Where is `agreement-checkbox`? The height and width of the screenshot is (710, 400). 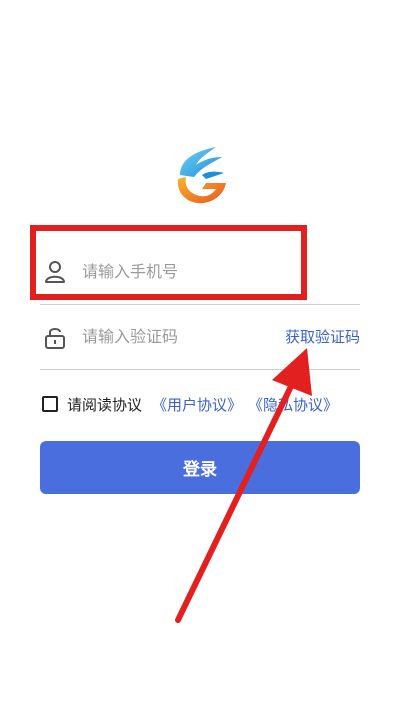 agreement-checkbox is located at coordinates (50, 404).